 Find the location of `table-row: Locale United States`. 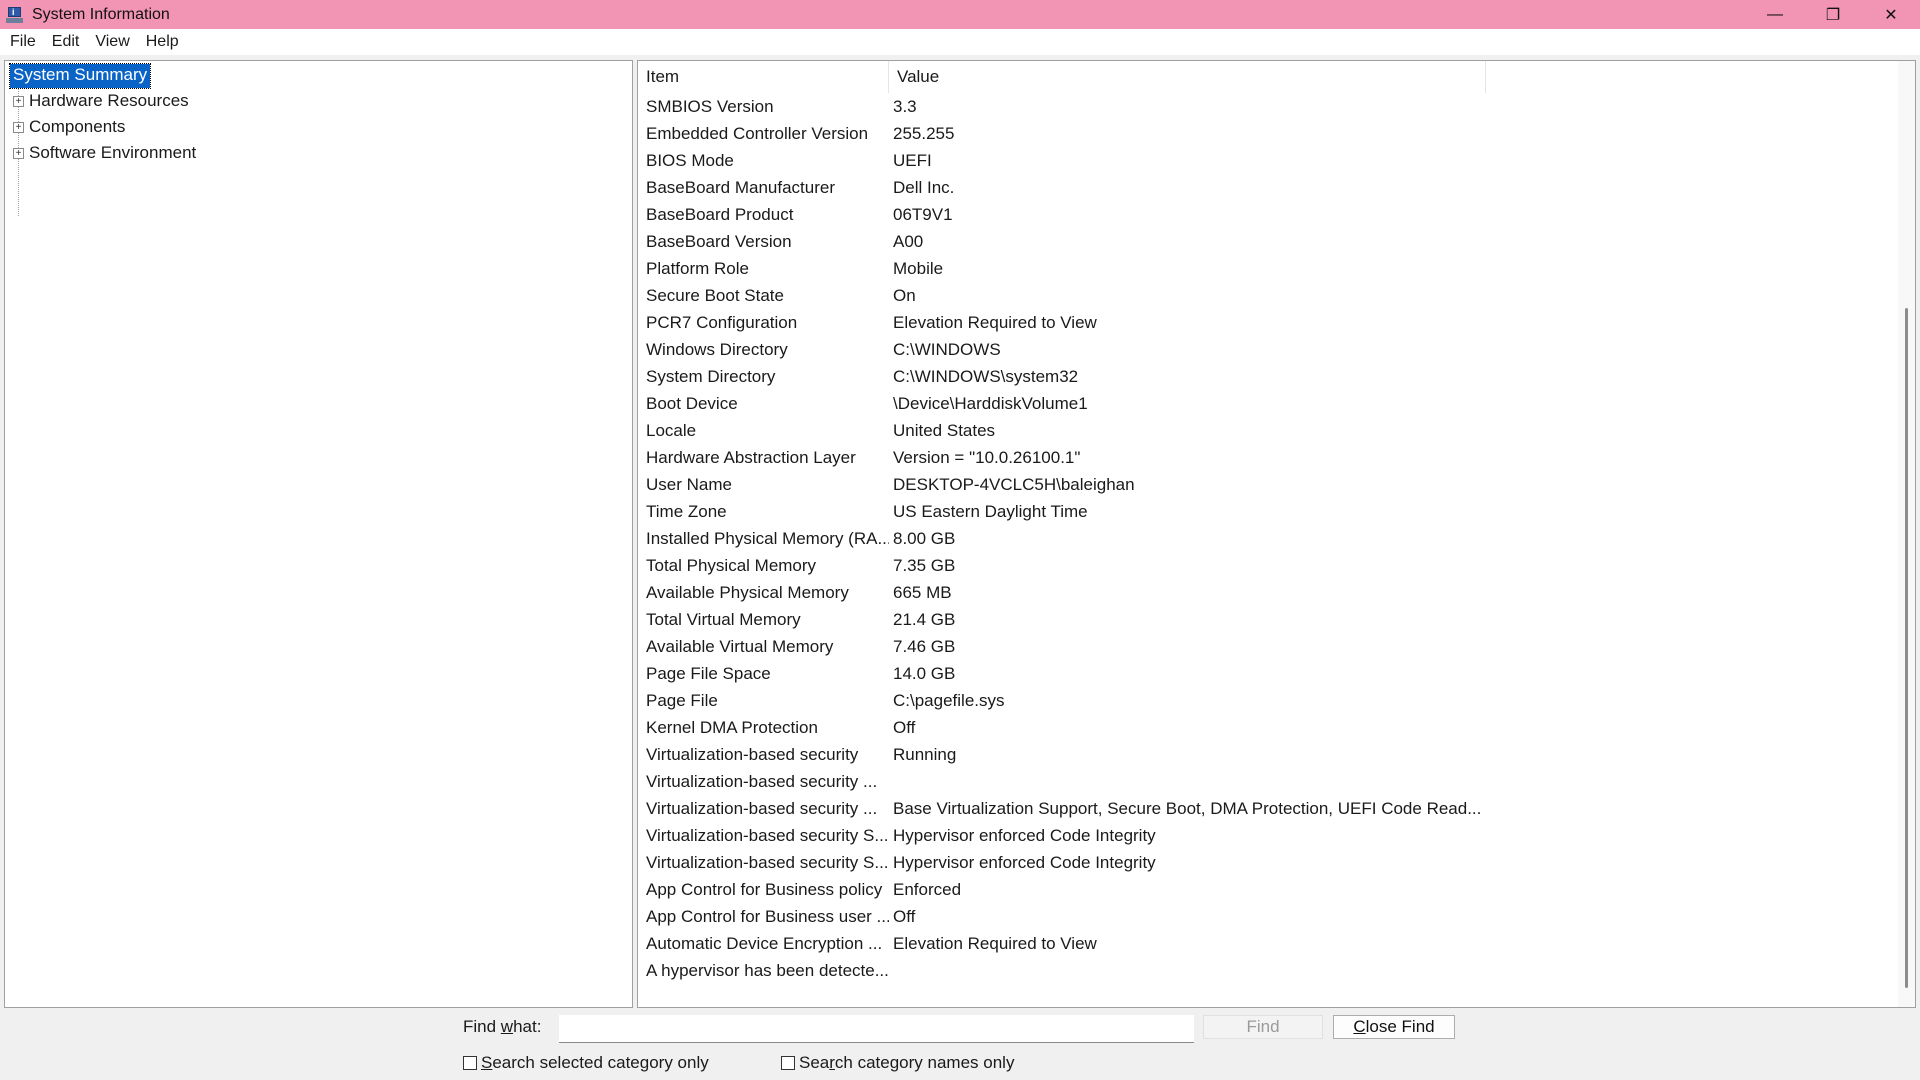

table-row: Locale United States is located at coordinates (1059, 430).